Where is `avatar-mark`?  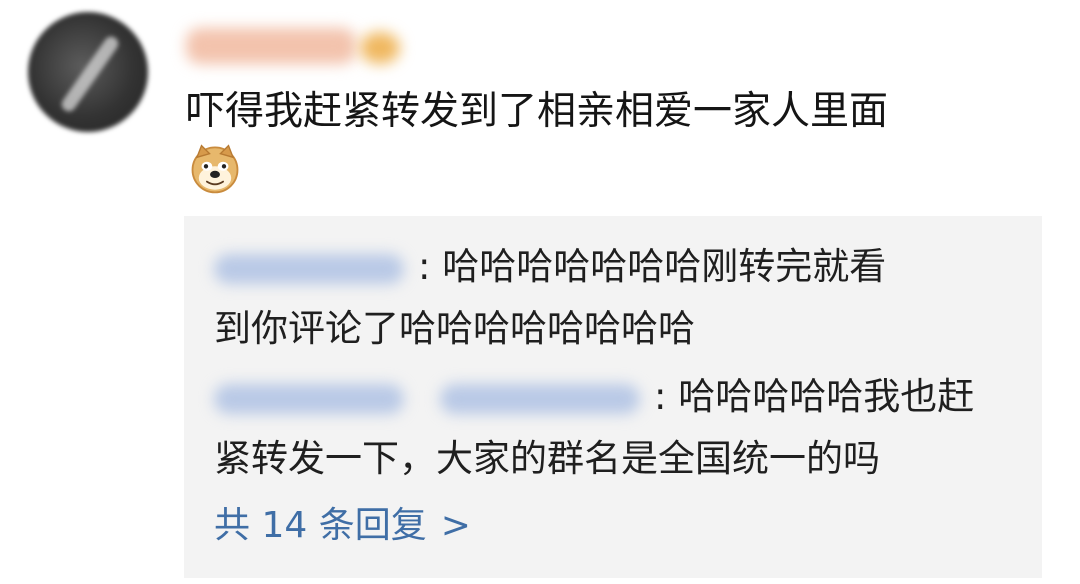 avatar-mark is located at coordinates (90, 74).